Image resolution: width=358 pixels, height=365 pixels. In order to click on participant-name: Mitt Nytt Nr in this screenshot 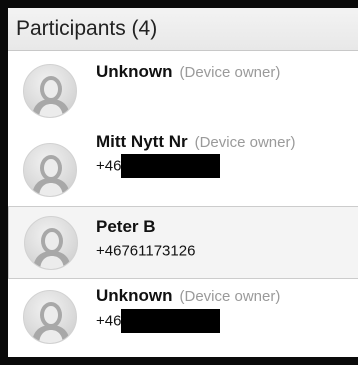, I will do `click(142, 141)`.